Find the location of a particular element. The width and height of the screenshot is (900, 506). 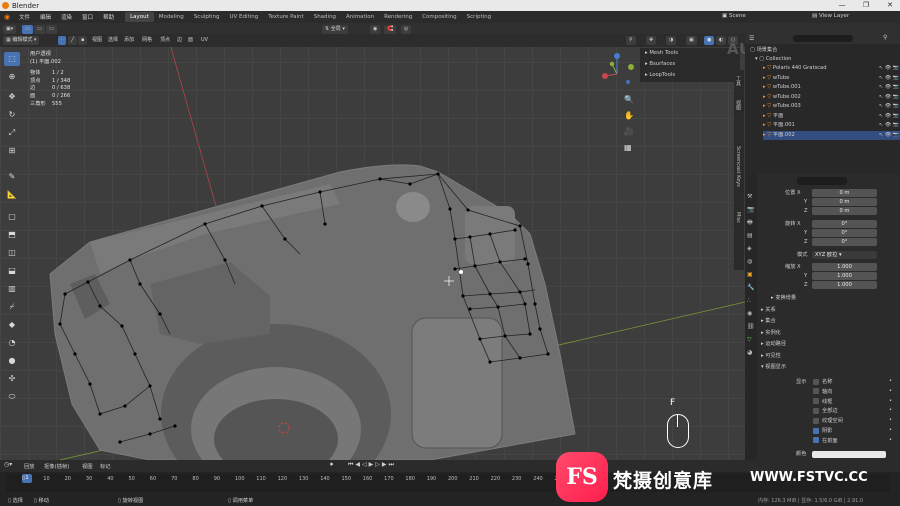

outliner-item: ▸ ▽ 平面 ↖ 👁 📷 is located at coordinates (831, 116).